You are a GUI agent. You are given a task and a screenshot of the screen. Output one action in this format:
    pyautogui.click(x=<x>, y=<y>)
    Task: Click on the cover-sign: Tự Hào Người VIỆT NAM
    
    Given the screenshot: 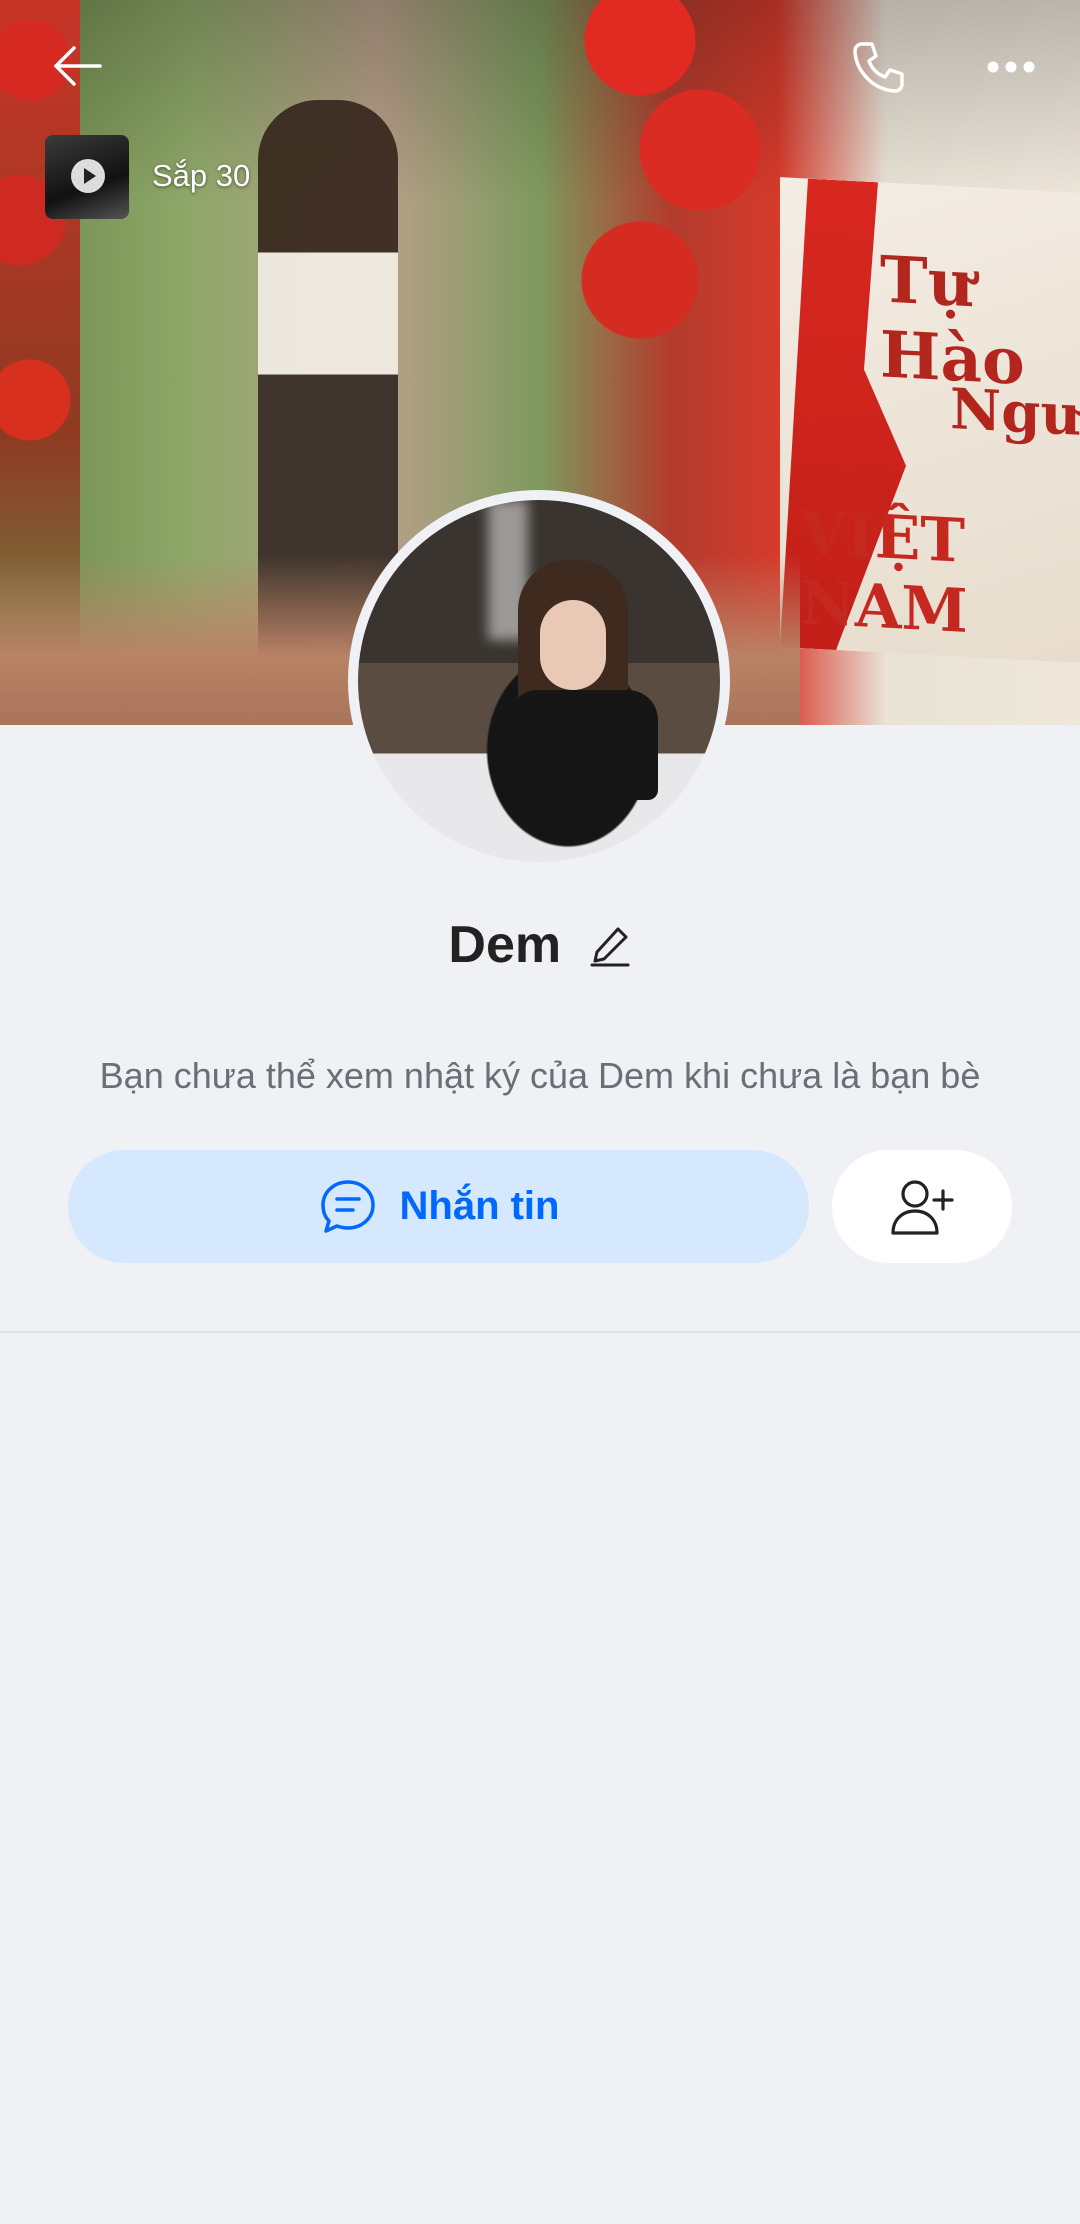 What is the action you would take?
    pyautogui.click(x=930, y=420)
    